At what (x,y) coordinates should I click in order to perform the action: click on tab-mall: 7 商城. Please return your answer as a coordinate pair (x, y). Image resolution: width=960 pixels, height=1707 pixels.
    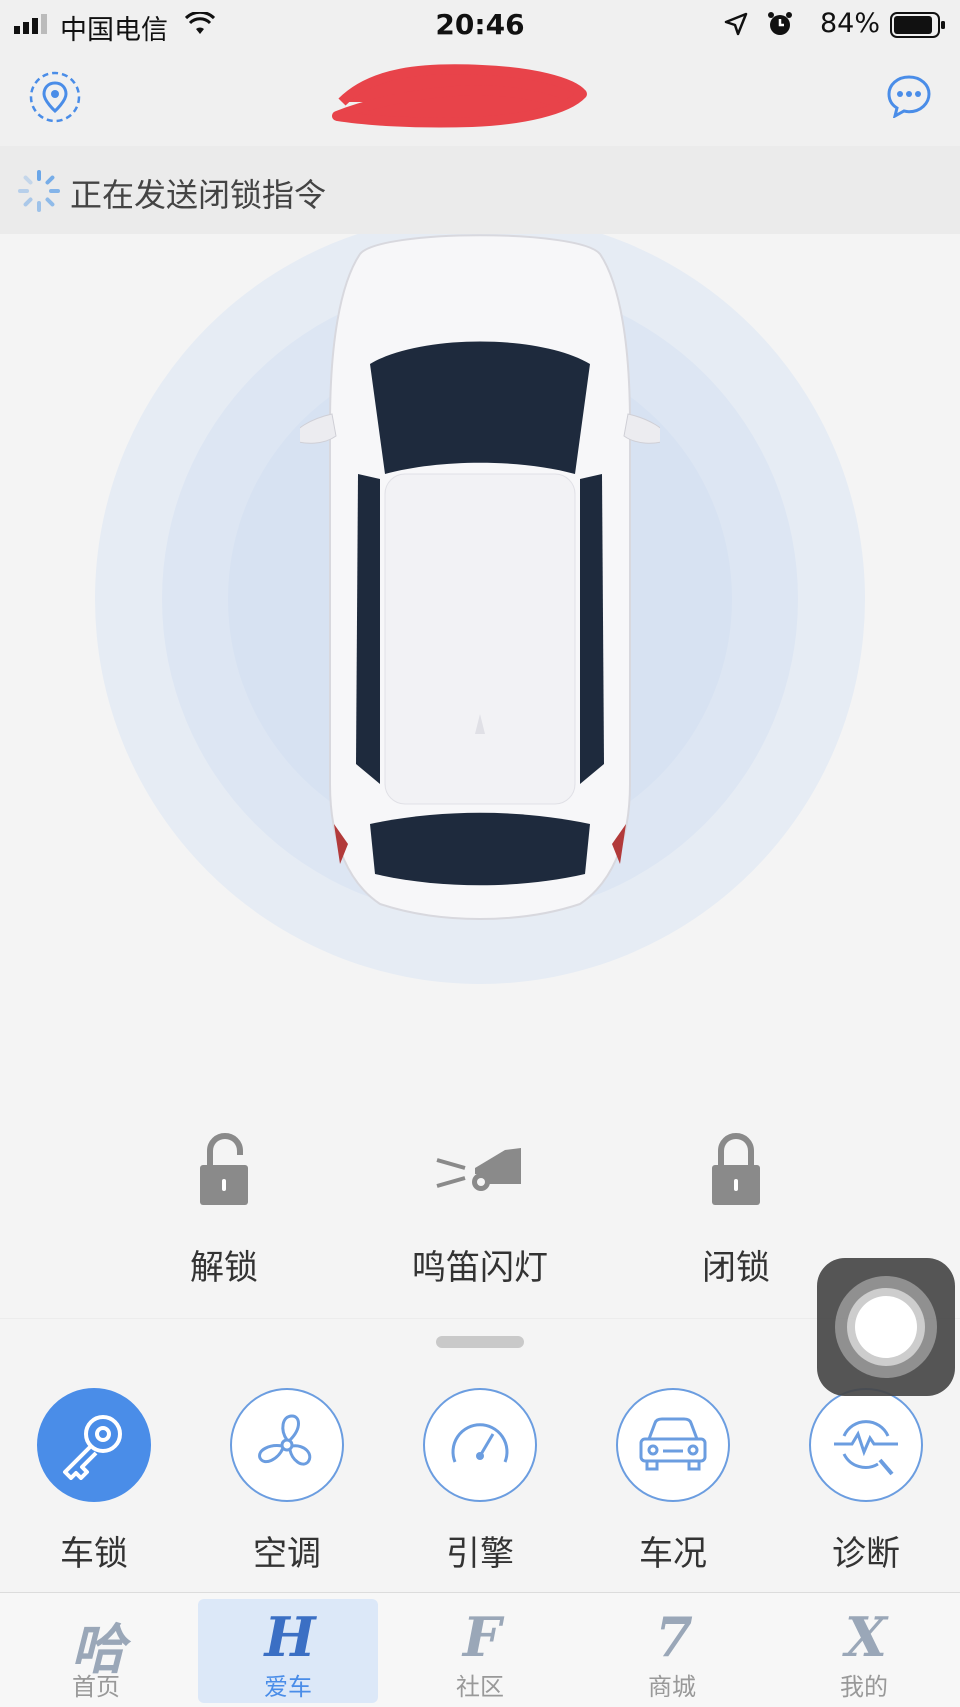
    Looking at the image, I should click on (672, 1650).